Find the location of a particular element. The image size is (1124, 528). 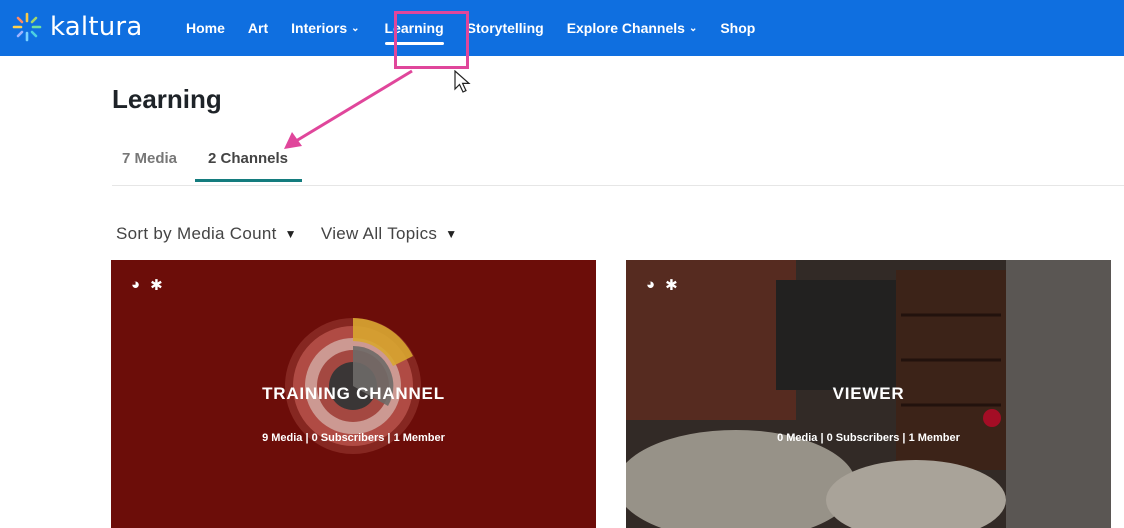

nav-item-label: Explore Channels is located at coordinates (625, 28).